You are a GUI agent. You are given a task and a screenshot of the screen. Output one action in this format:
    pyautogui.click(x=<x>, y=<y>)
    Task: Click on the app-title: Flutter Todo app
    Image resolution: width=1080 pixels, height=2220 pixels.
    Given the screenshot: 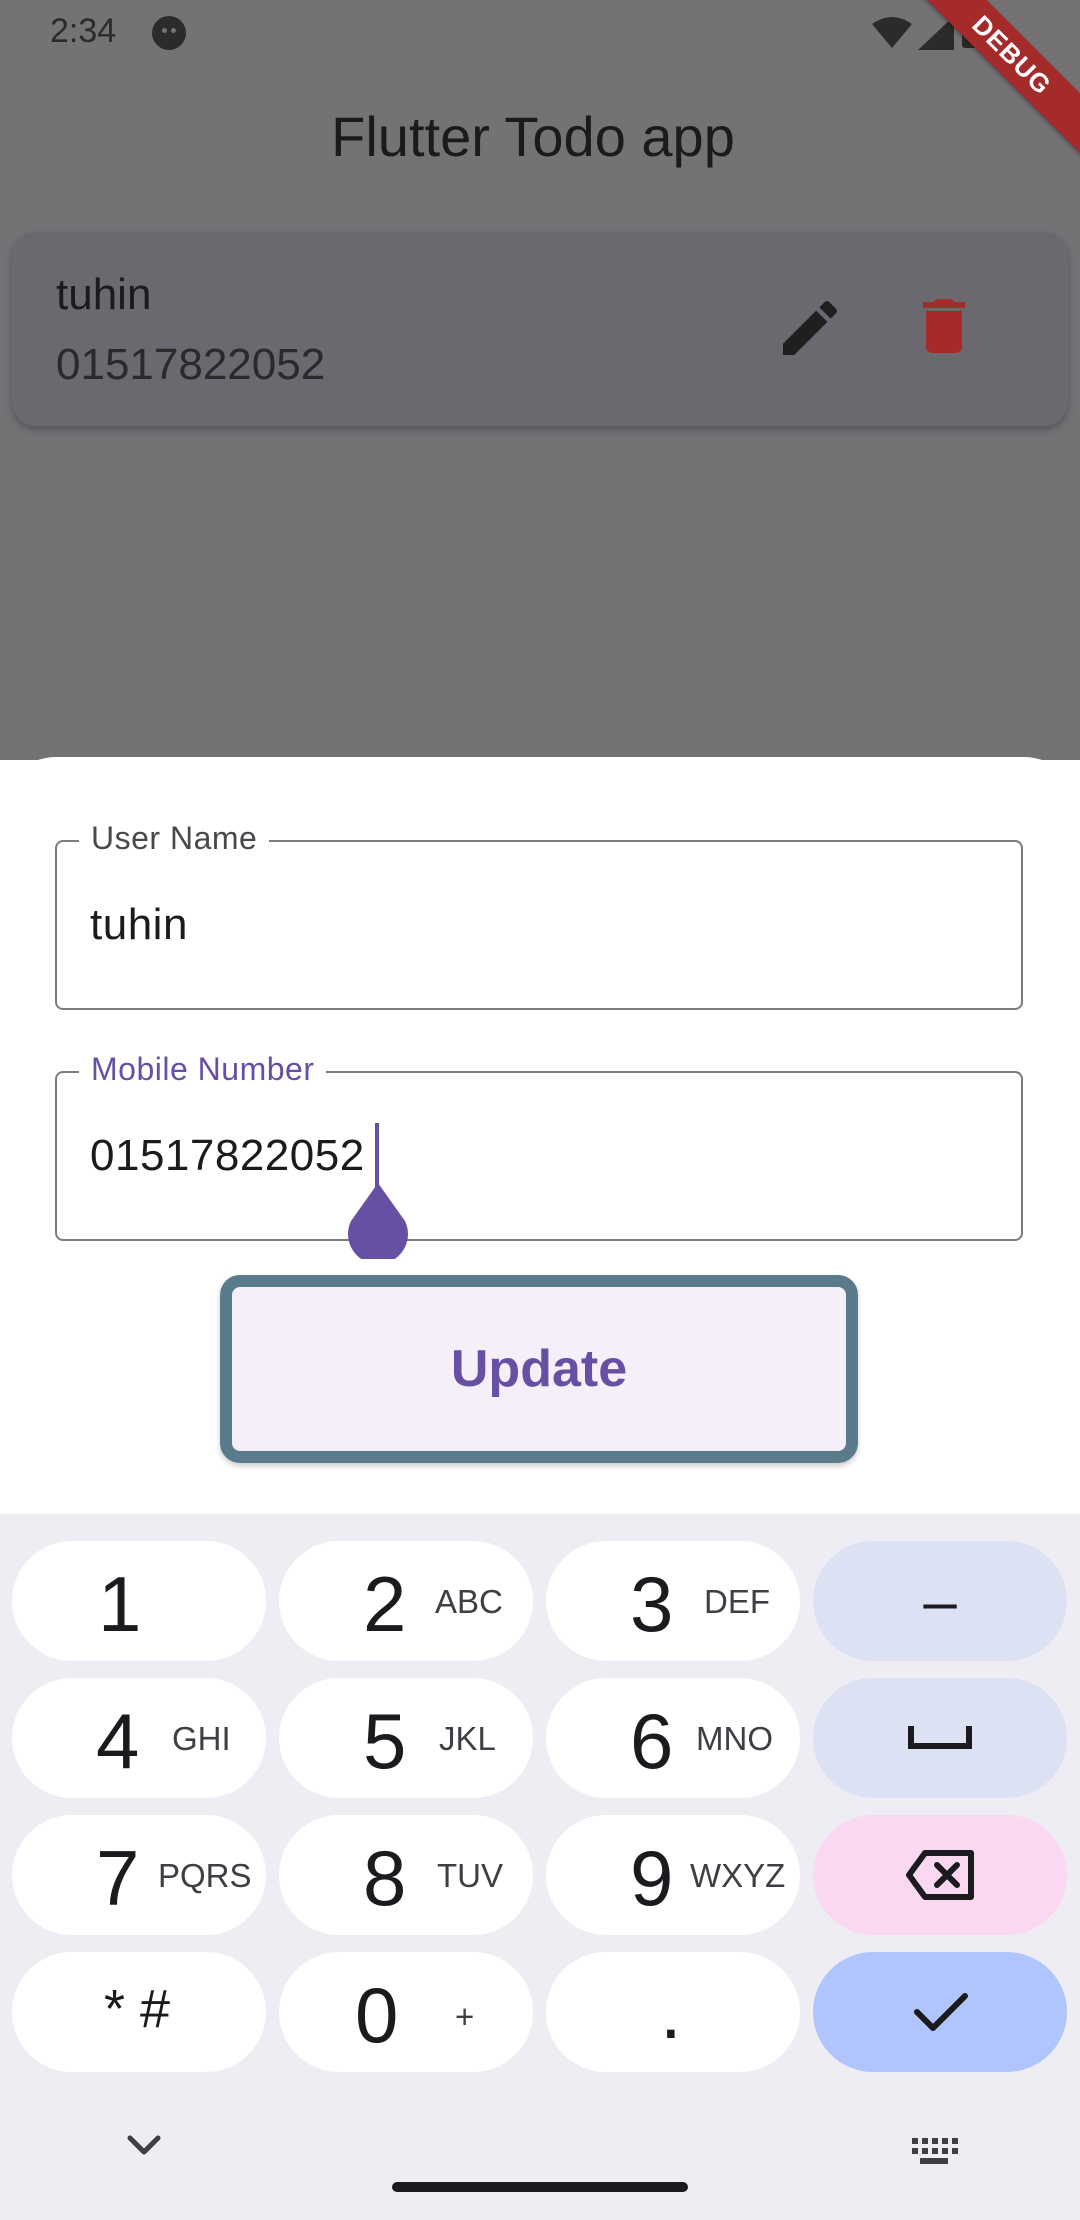 What is the action you would take?
    pyautogui.click(x=533, y=136)
    